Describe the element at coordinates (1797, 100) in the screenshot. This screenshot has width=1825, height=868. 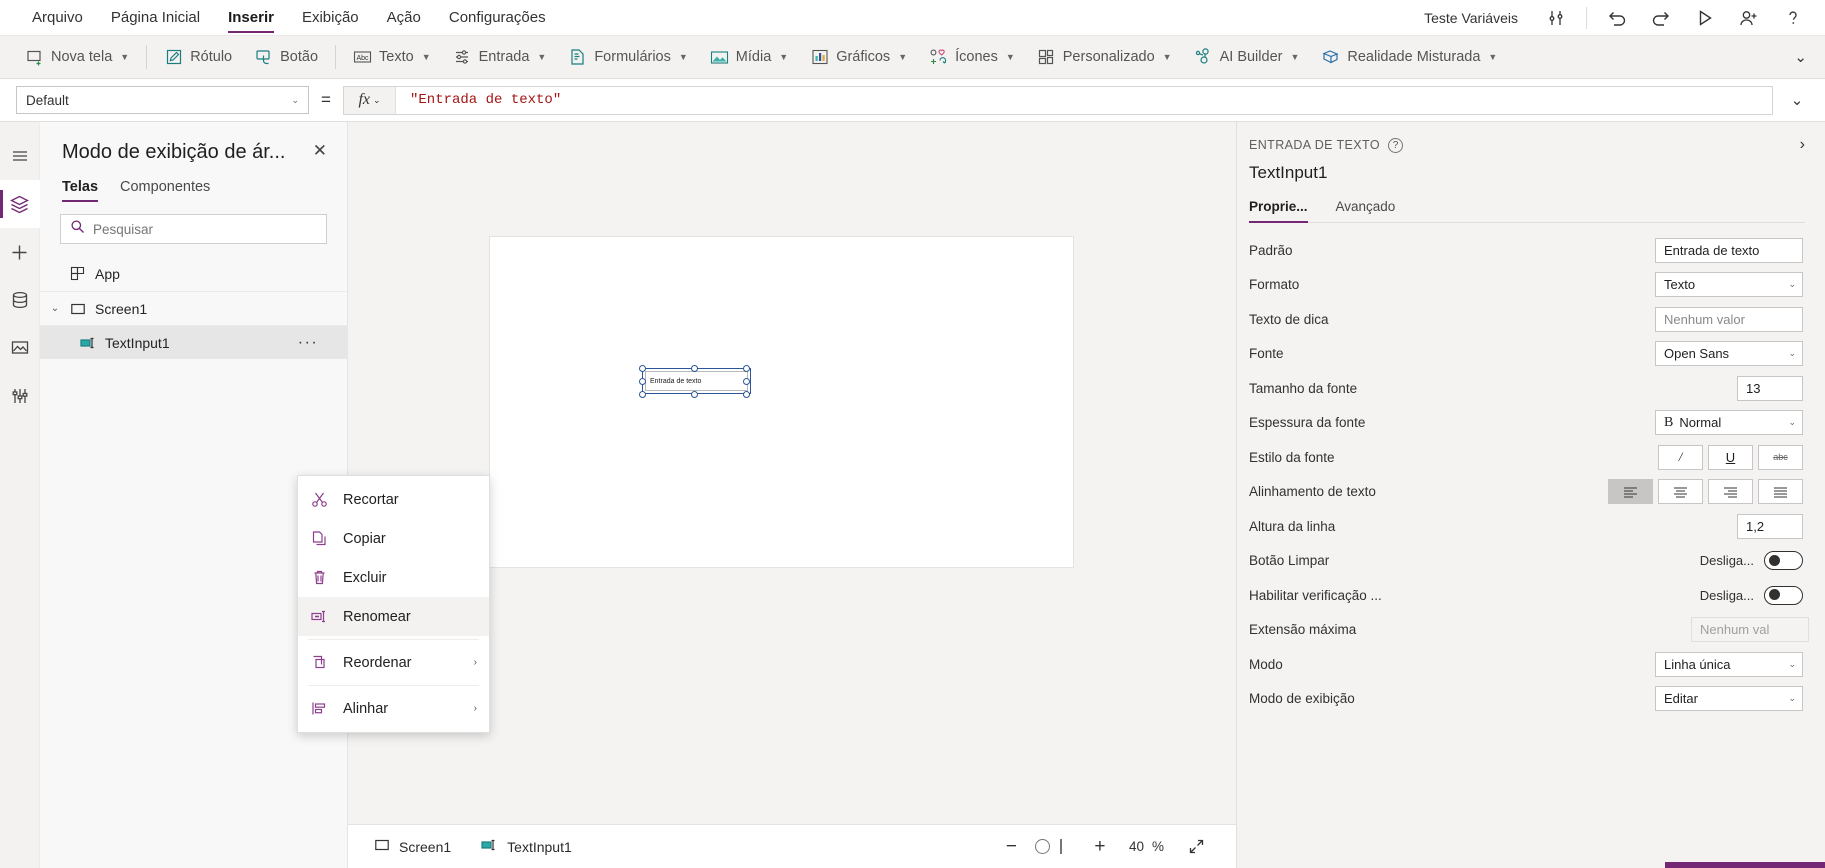
I see `formula-bar-expand-chevron-down-icon: ⌄` at that location.